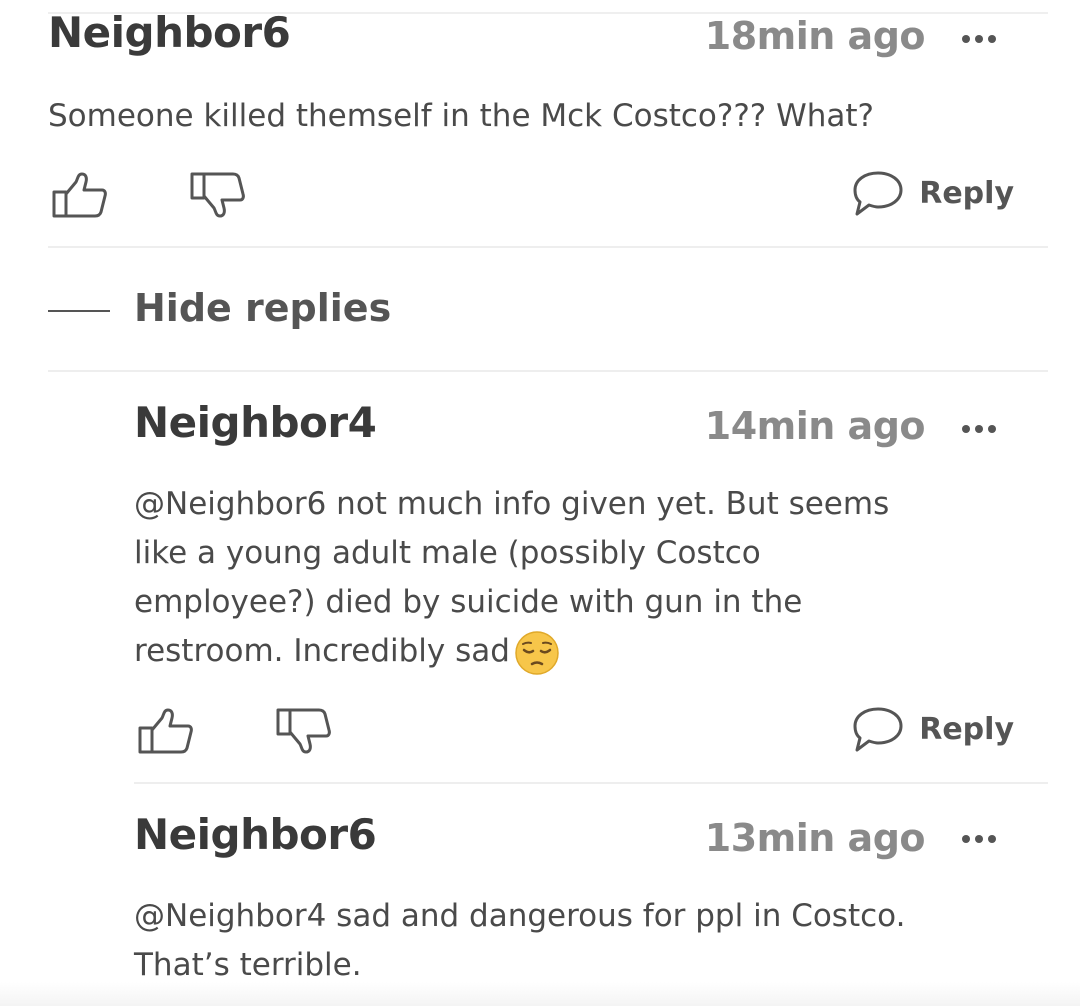 This screenshot has height=1006, width=1080. What do you see at coordinates (616, 916) in the screenshot?
I see `text-line: sad and dangerous for ppl in Costco.` at bounding box center [616, 916].